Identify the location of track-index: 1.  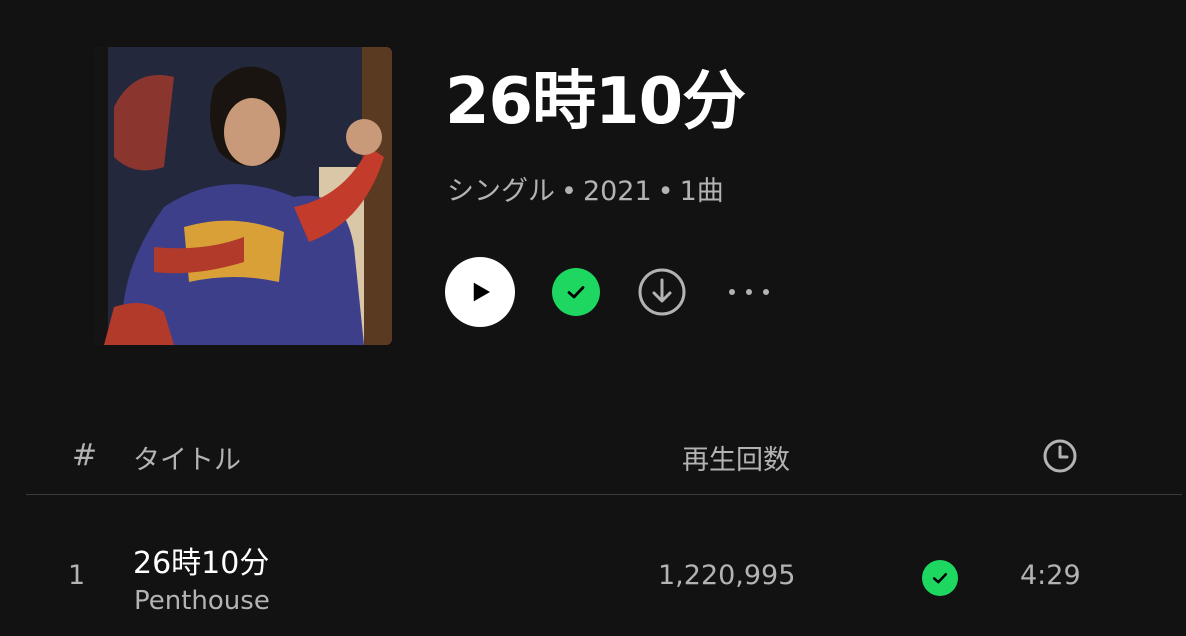
(77, 575).